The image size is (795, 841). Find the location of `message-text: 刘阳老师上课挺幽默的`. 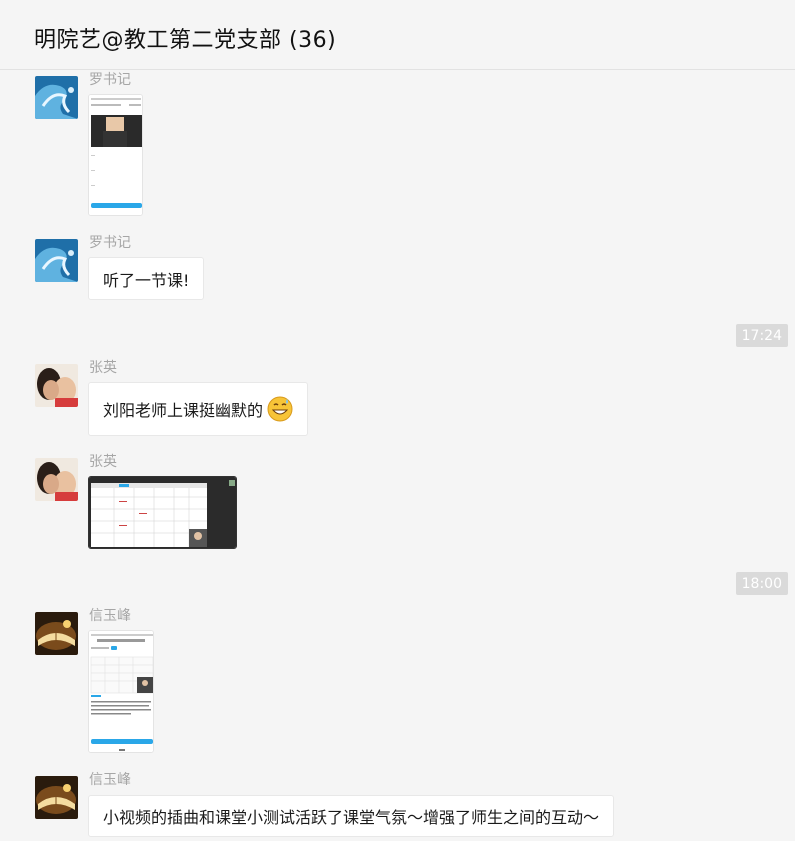

message-text: 刘阳老师上课挺幽默的 is located at coordinates (183, 410).